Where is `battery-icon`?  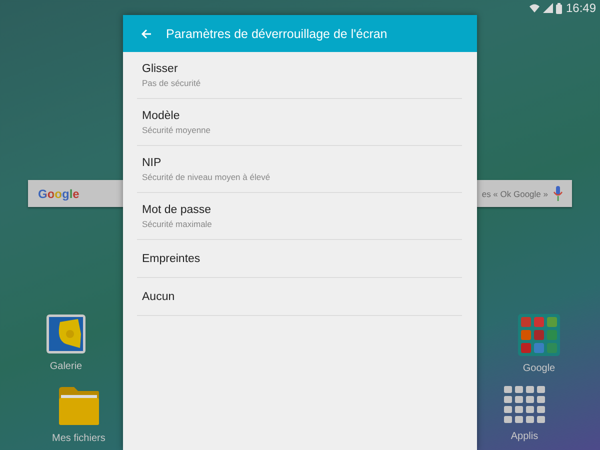 battery-icon is located at coordinates (559, 8).